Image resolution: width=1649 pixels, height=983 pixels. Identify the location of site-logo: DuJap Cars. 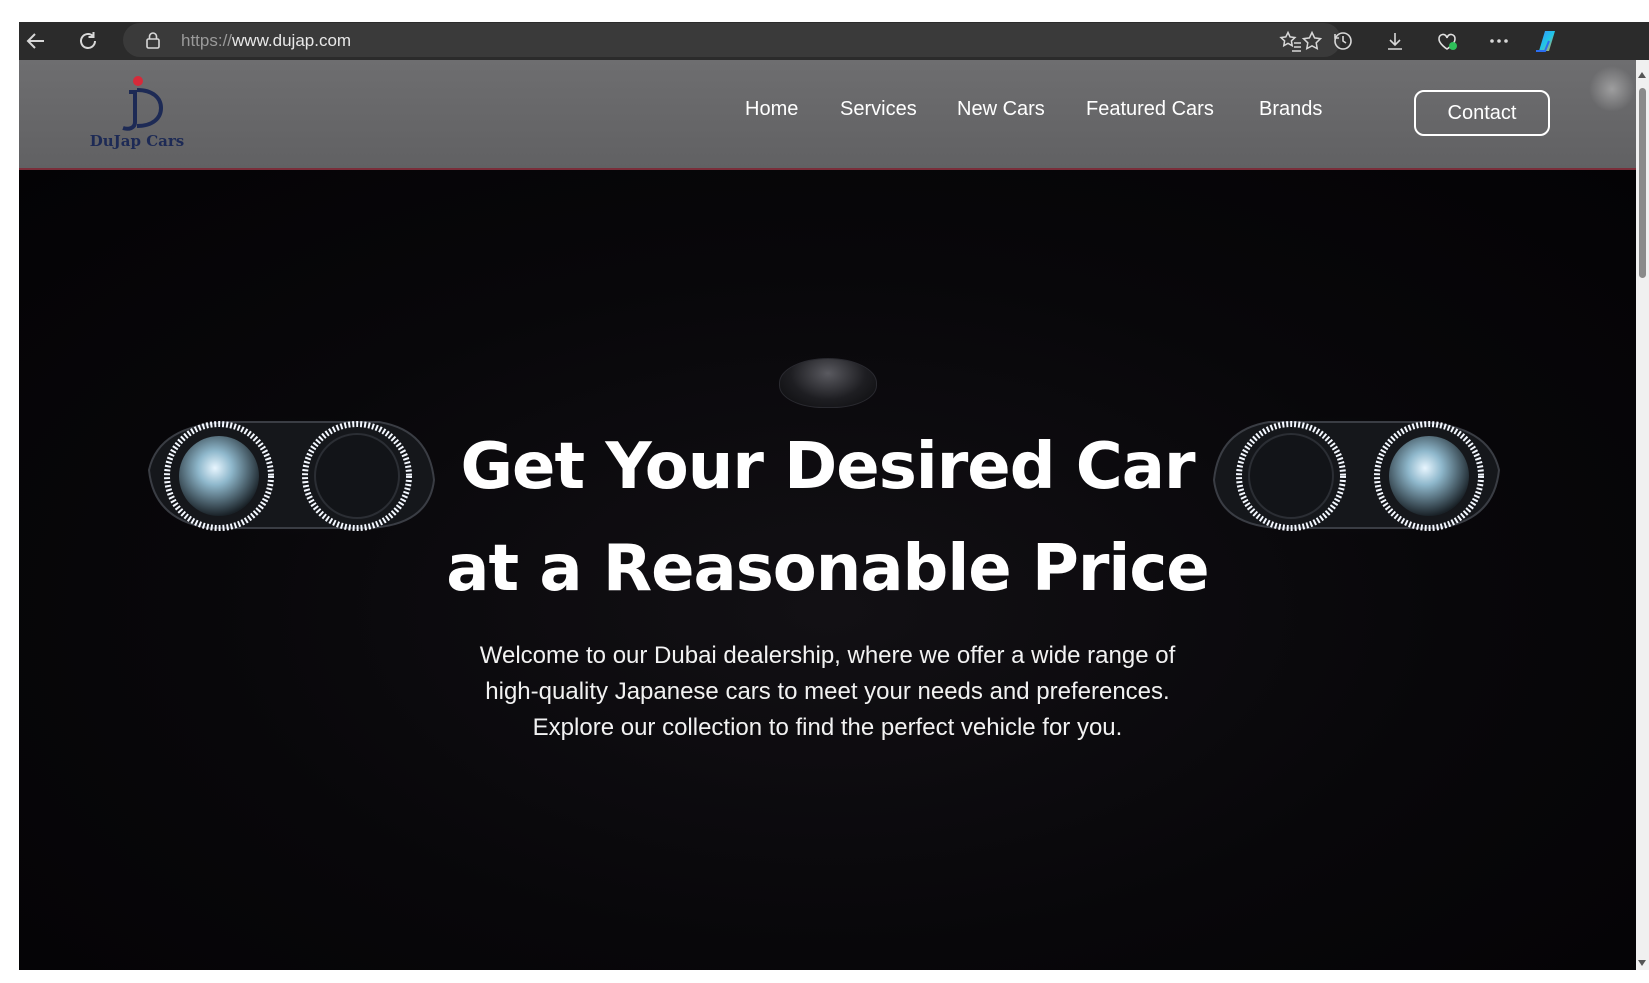
(137, 115).